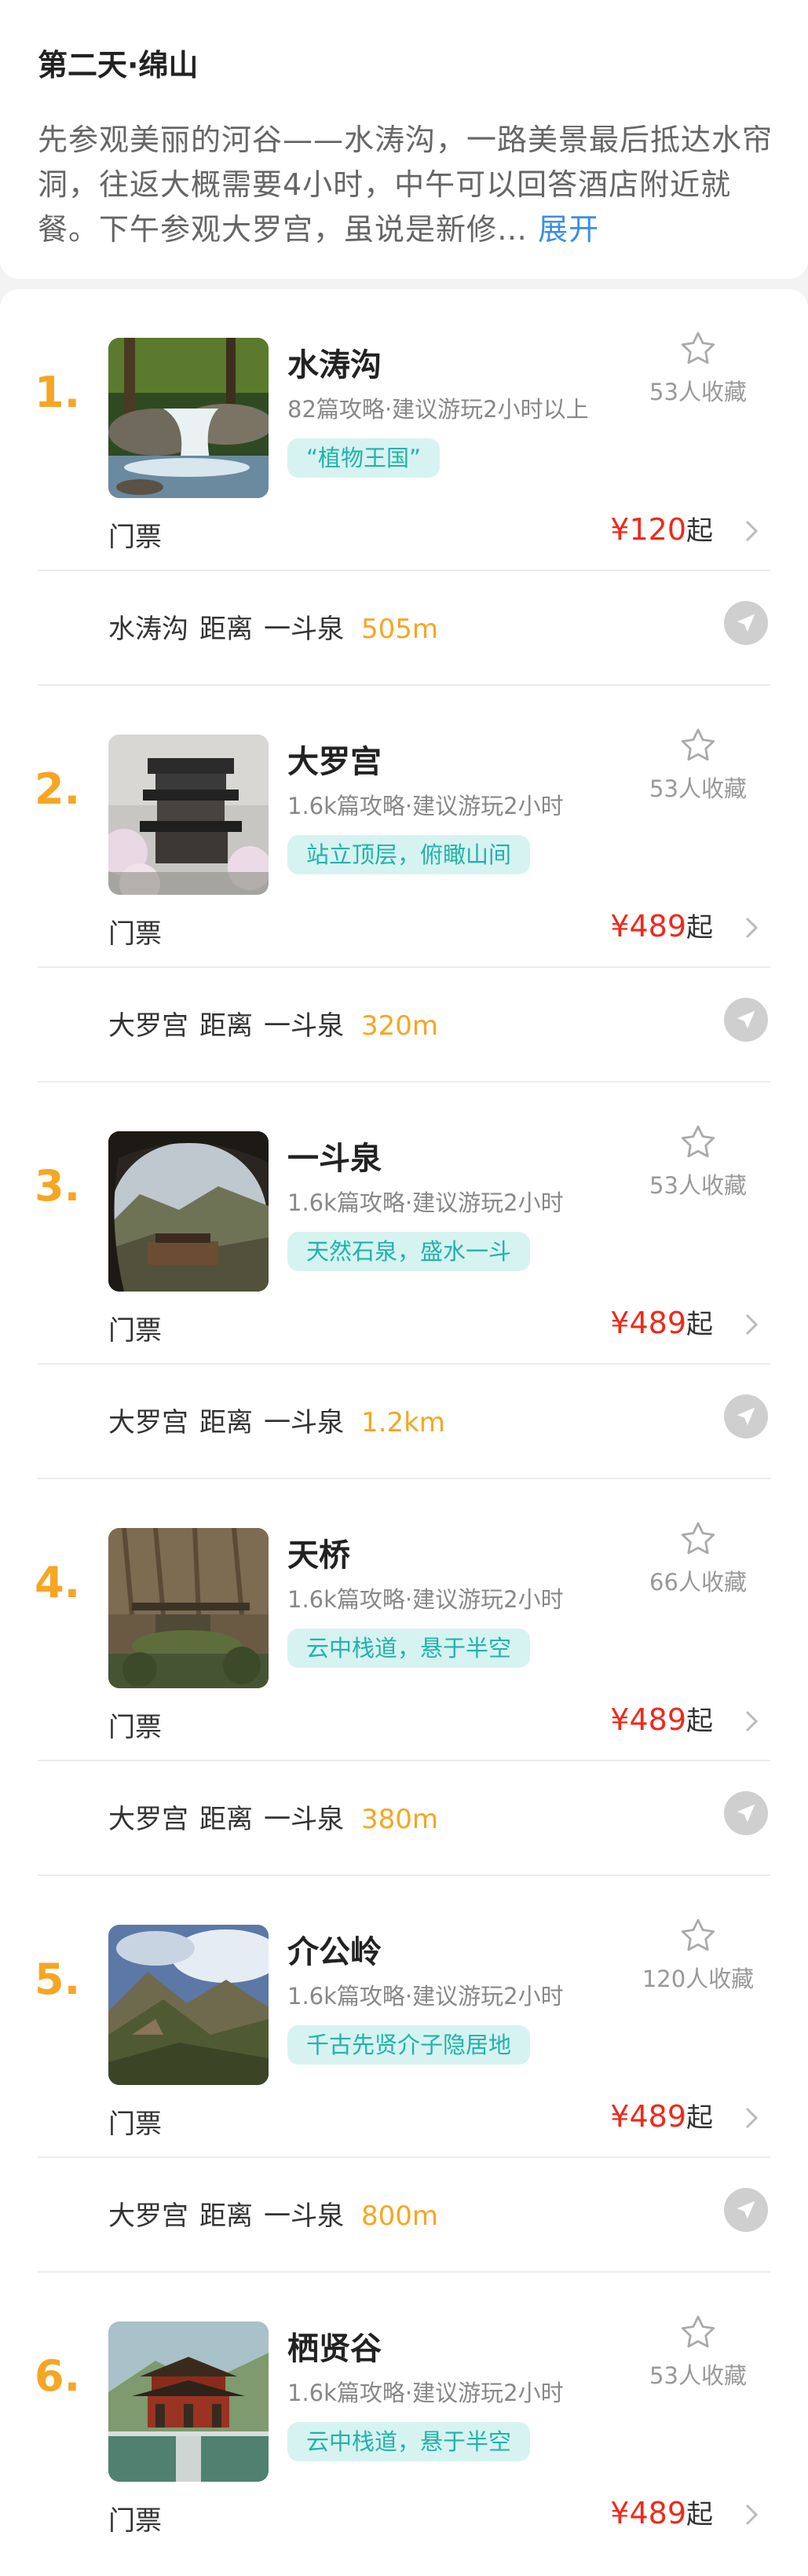  I want to click on spot-number: 4., so click(58, 1582).